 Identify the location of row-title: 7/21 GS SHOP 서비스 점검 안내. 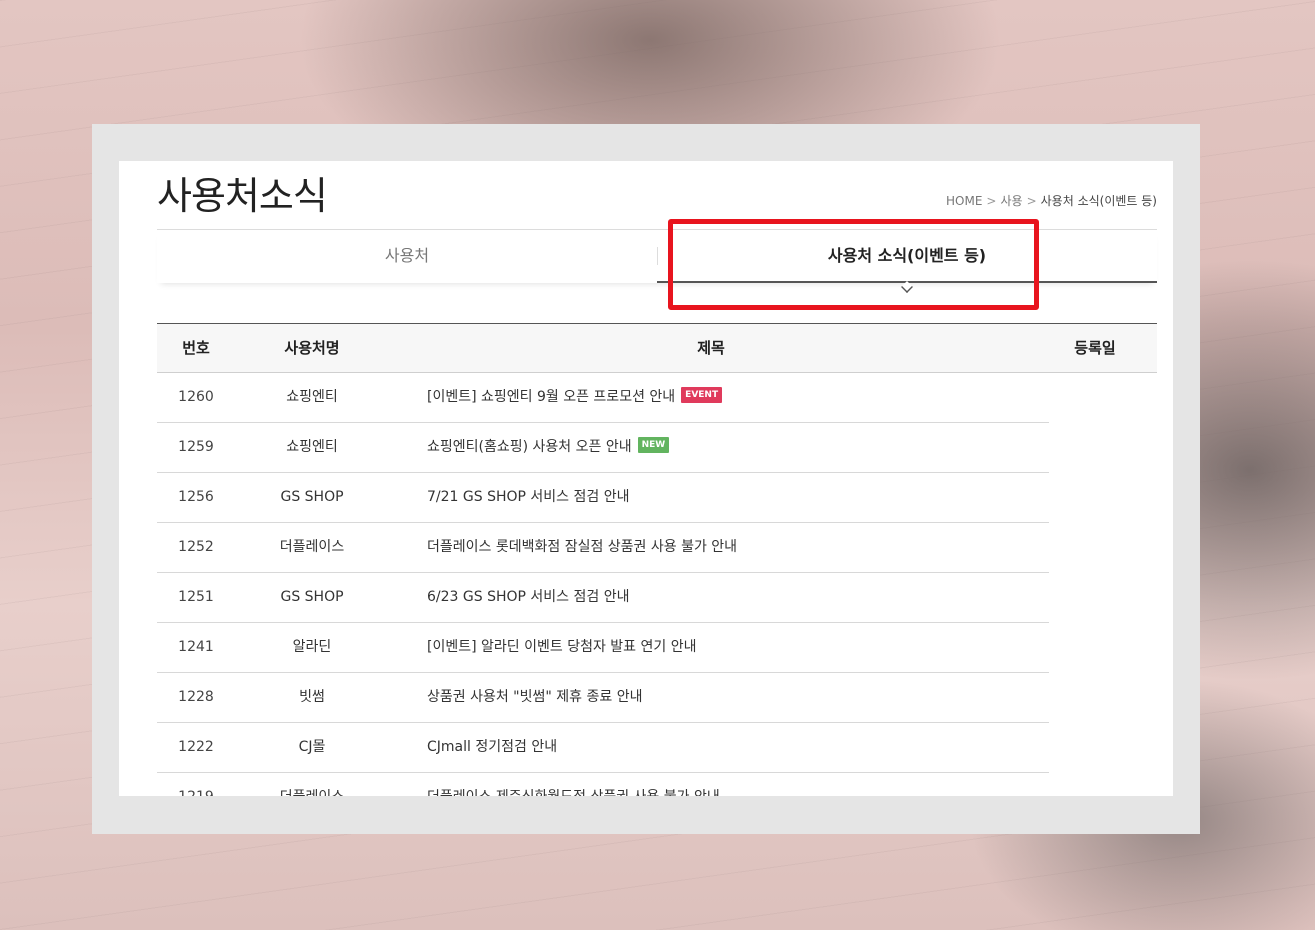
(528, 497).